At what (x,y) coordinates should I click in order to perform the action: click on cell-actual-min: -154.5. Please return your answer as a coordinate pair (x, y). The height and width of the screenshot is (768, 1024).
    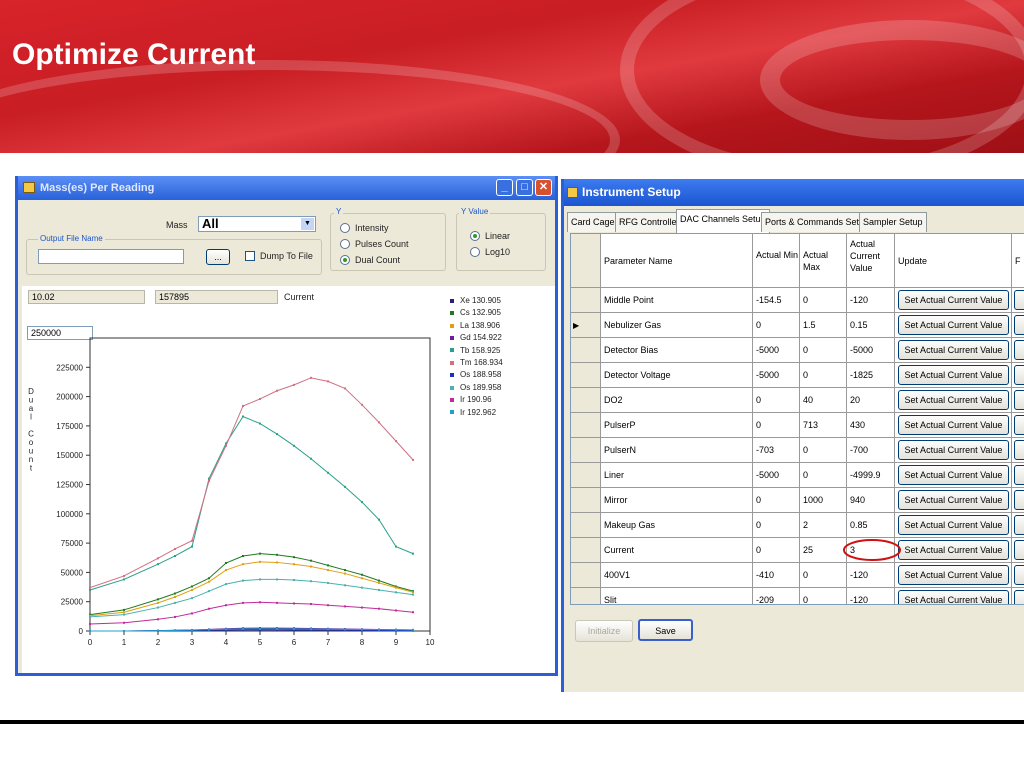
    Looking at the image, I should click on (776, 300).